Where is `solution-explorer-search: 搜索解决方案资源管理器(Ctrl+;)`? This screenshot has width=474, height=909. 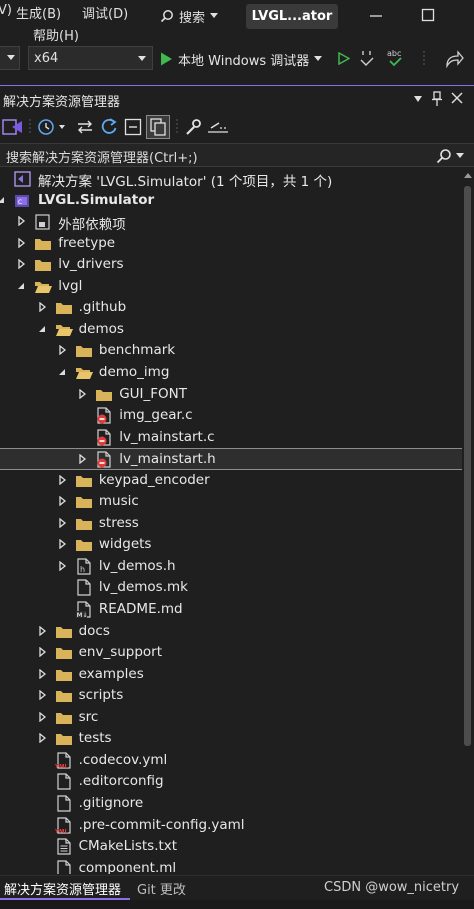 solution-explorer-search: 搜索解决方案资源管理器(Ctrl+;) is located at coordinates (237, 155).